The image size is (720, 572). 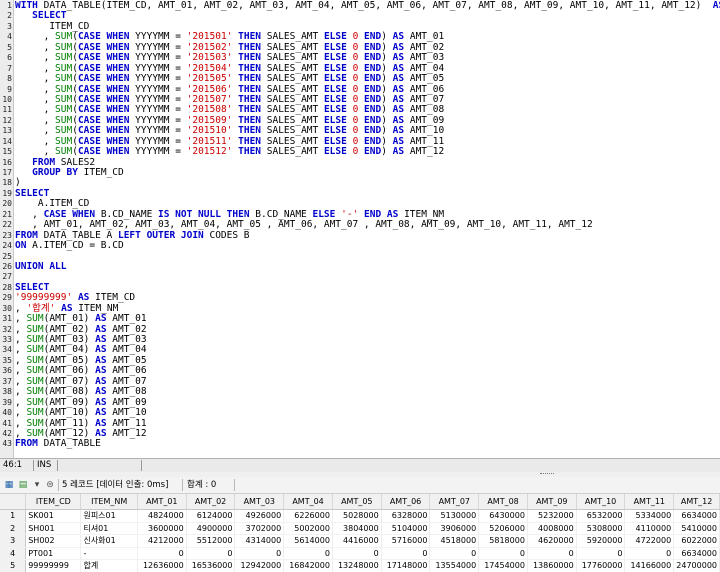 What do you see at coordinates (696, 502) in the screenshot?
I see `column-header-amt-12: AMT_12` at bounding box center [696, 502].